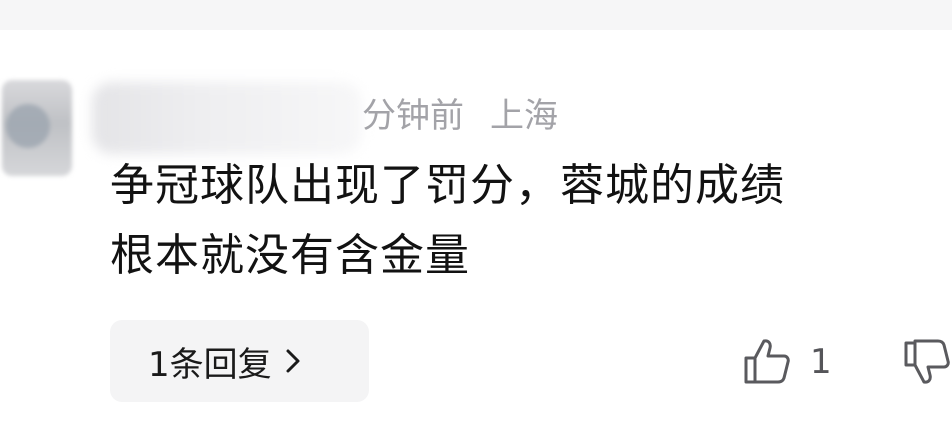  I want to click on comment-text-line: 根本就没有含金量, so click(290, 255).